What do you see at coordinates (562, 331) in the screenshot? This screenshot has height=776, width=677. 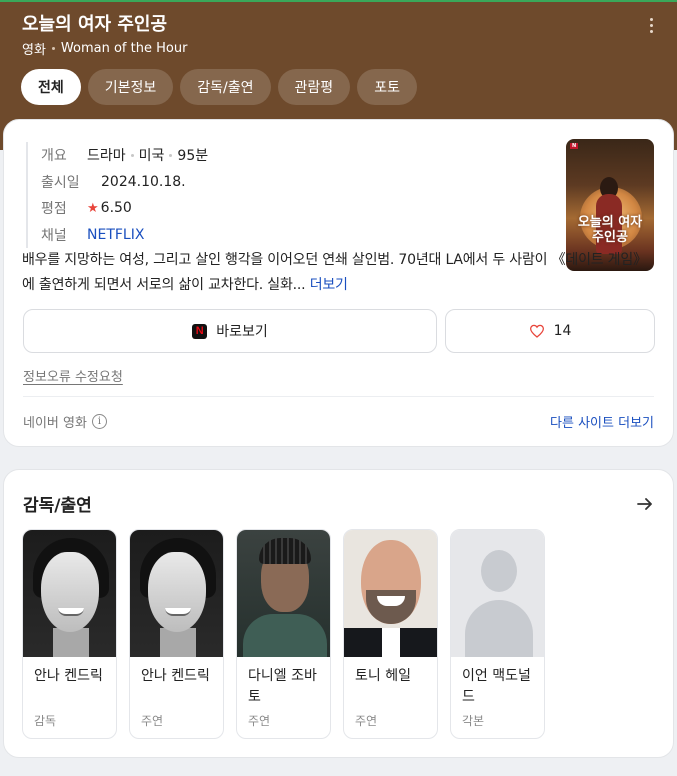 I see `like-count: 14` at bounding box center [562, 331].